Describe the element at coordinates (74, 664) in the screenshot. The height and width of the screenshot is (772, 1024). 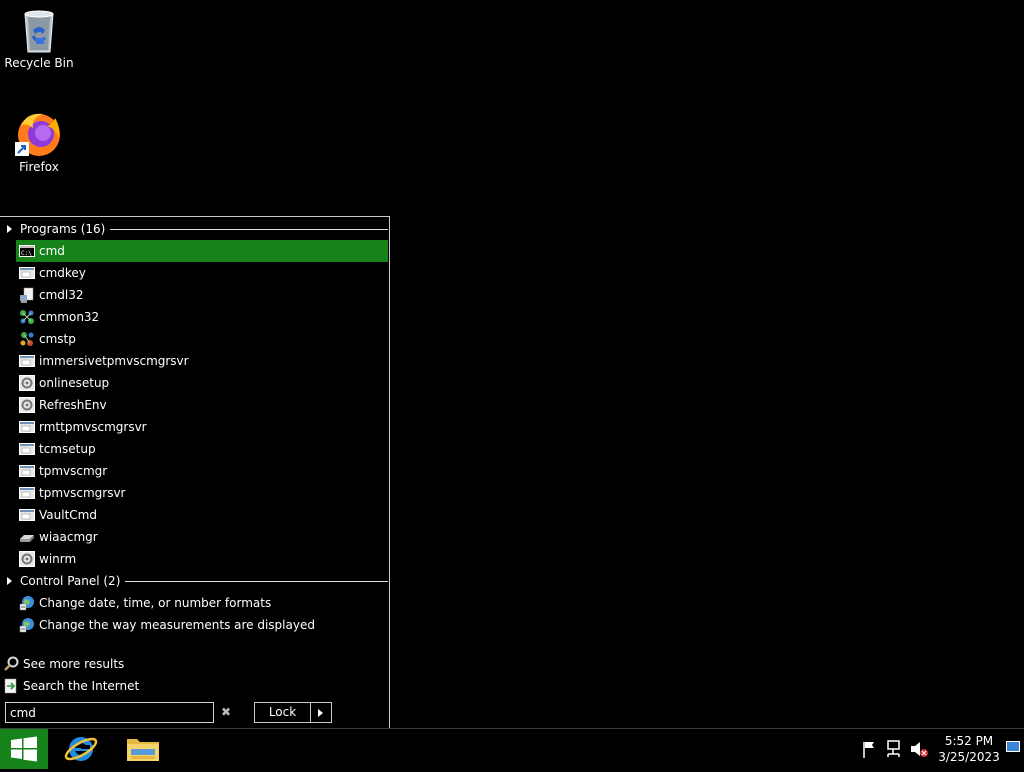
I see `see-more-results-label: See more results` at that location.